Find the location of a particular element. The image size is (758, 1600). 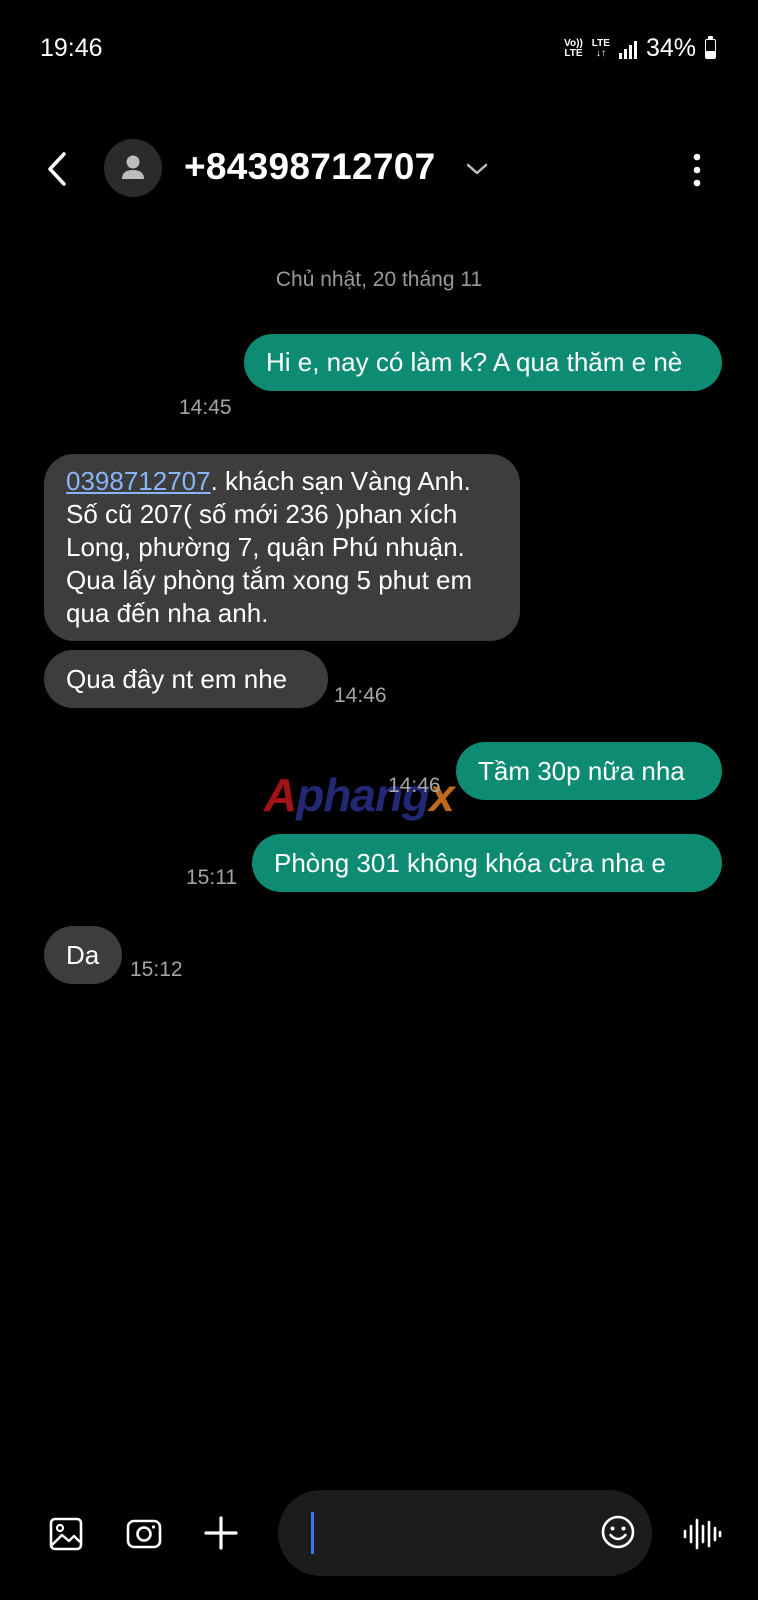

gallery-icon is located at coordinates (66, 1534).